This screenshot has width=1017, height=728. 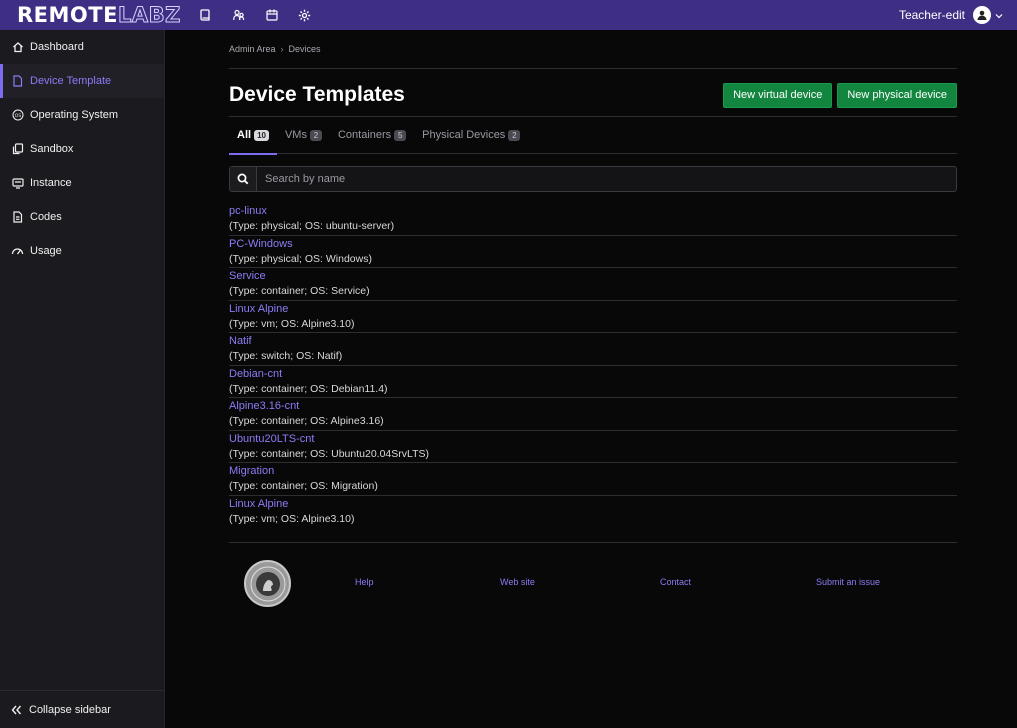 I want to click on svg-text: OS, so click(x=17, y=116).